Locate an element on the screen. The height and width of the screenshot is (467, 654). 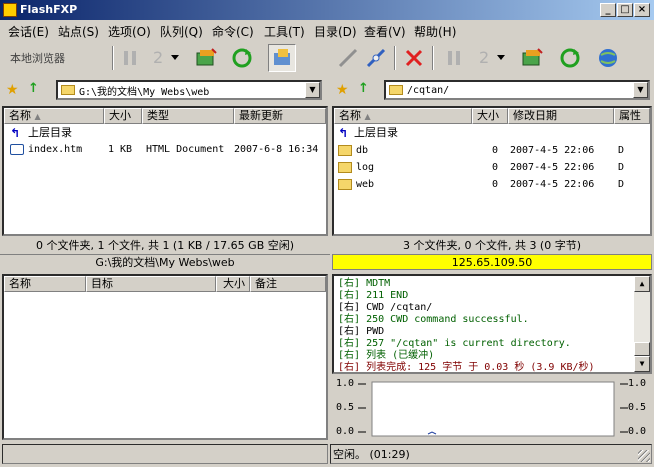
graph-right-tick: 1.0 is located at coordinates (637, 383).